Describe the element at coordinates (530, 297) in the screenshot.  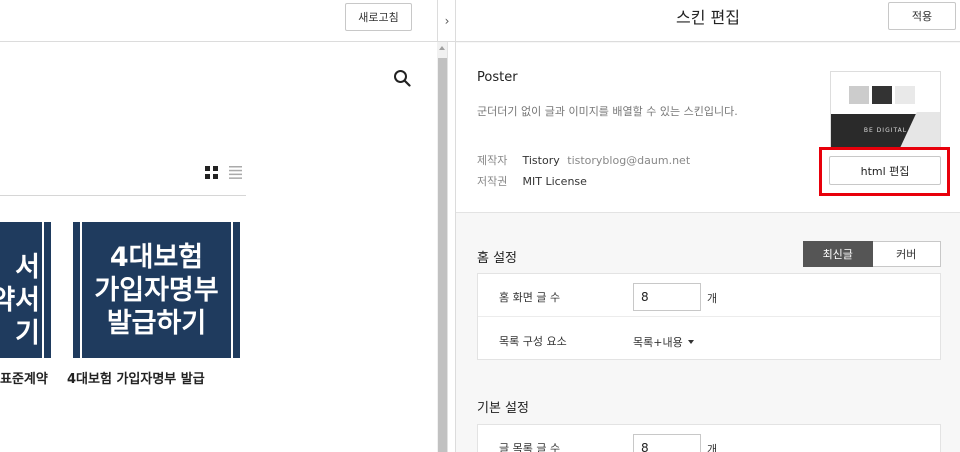
I see `home-post-count-label: 홈 화면 글 수` at that location.